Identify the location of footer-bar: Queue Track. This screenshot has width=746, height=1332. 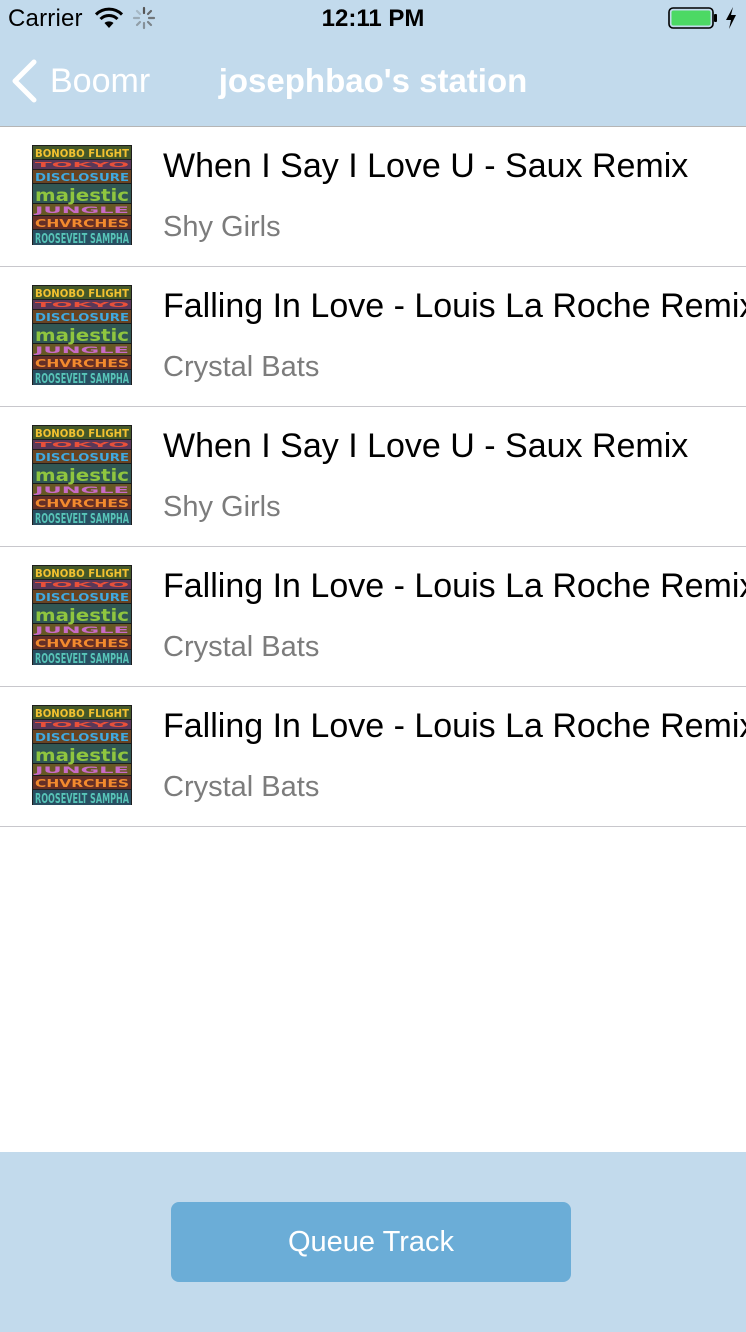
(373, 1242).